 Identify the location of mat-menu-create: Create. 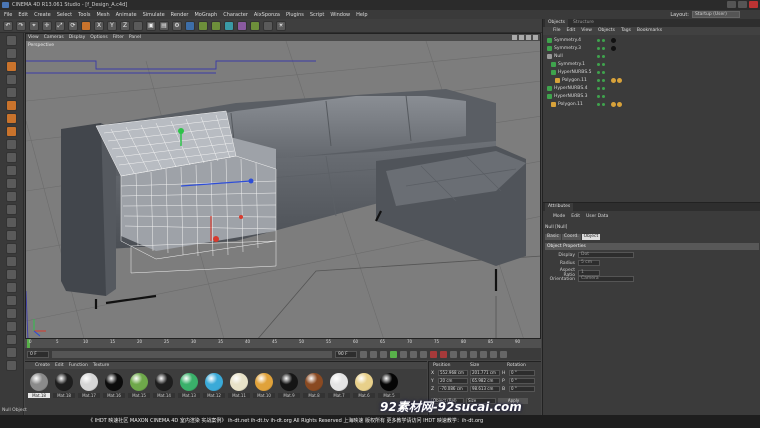
(42, 365).